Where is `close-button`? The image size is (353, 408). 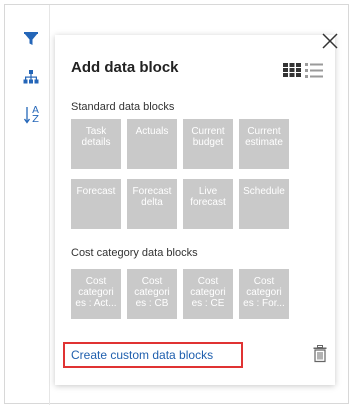 close-button is located at coordinates (330, 41).